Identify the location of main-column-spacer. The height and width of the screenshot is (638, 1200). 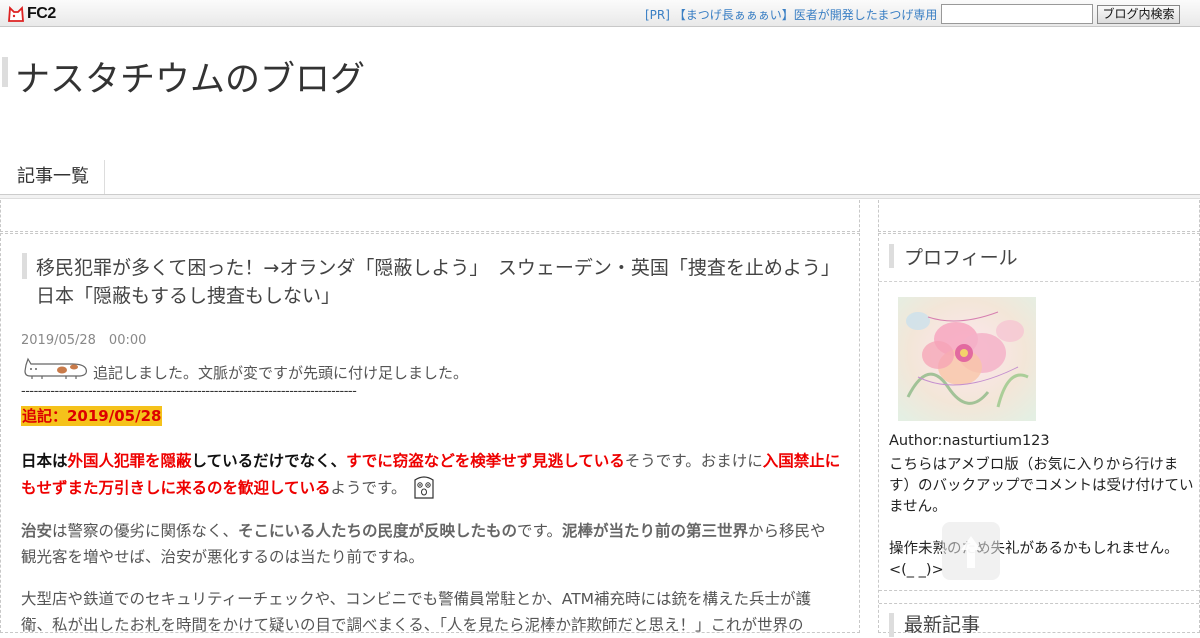
(430, 216).